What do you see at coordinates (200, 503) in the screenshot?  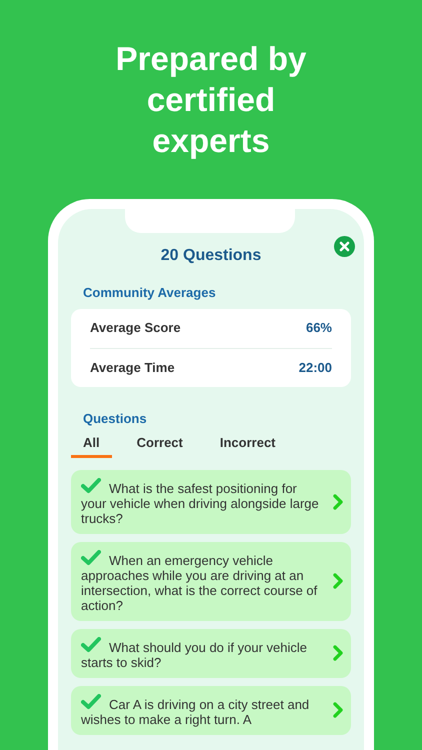 I see `question-text: What is the safest positioning for your vehicle when driving alongside large trucks?` at bounding box center [200, 503].